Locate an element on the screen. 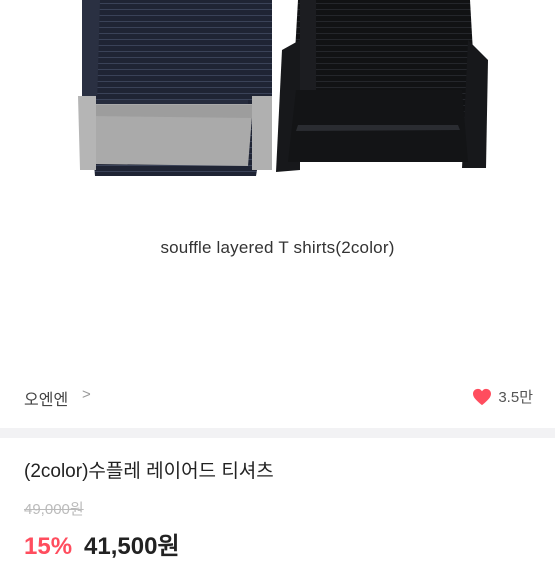 The width and height of the screenshot is (555, 561). section-divider is located at coordinates (277, 433).